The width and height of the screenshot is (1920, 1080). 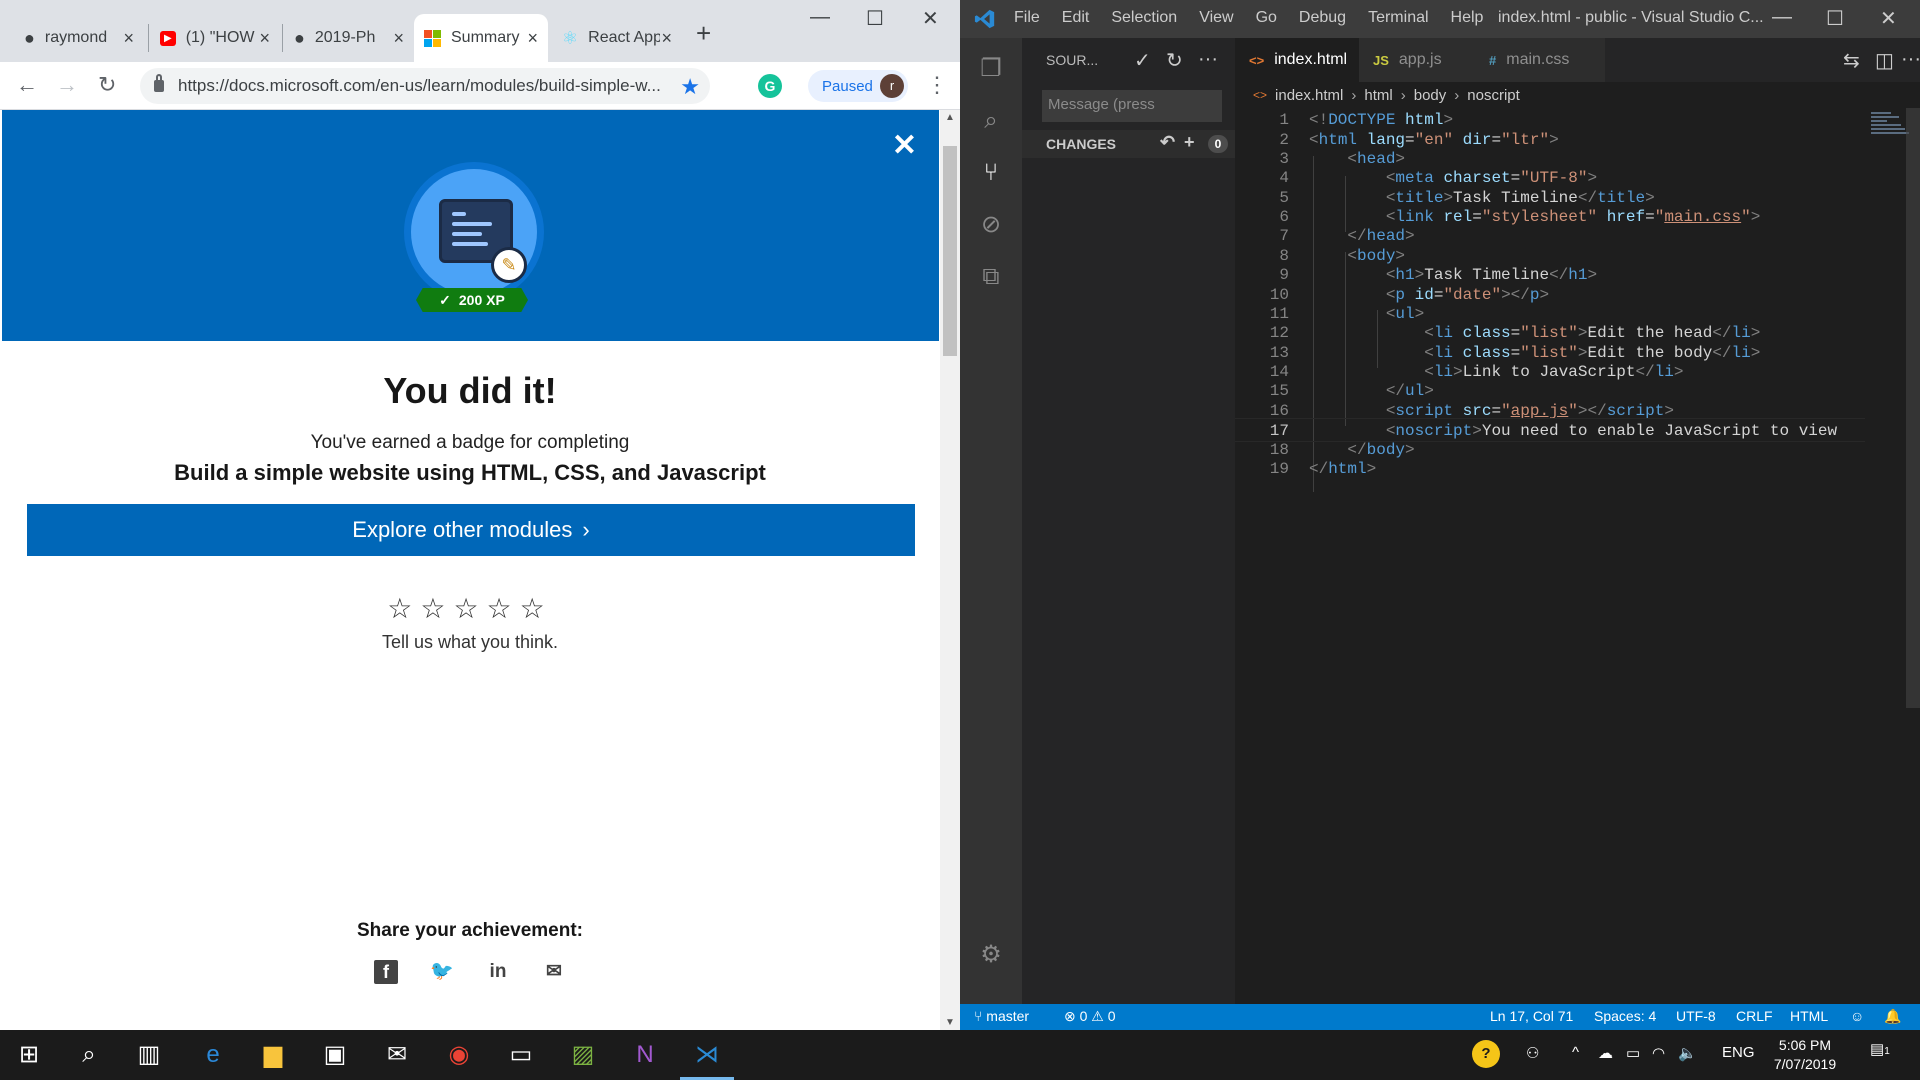 I want to click on problems-indicator: ⊗ 0 ⚠ 0, so click(x=1090, y=1016).